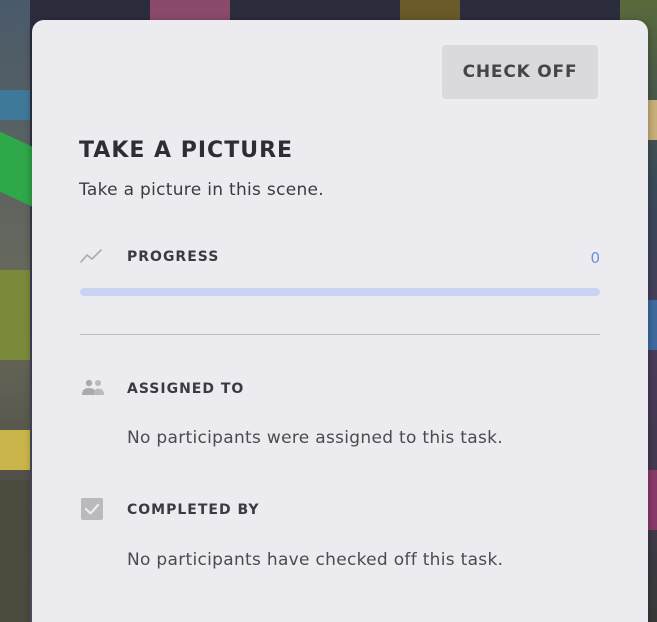  Describe the element at coordinates (92, 509) in the screenshot. I see `checkbox-icon` at that location.